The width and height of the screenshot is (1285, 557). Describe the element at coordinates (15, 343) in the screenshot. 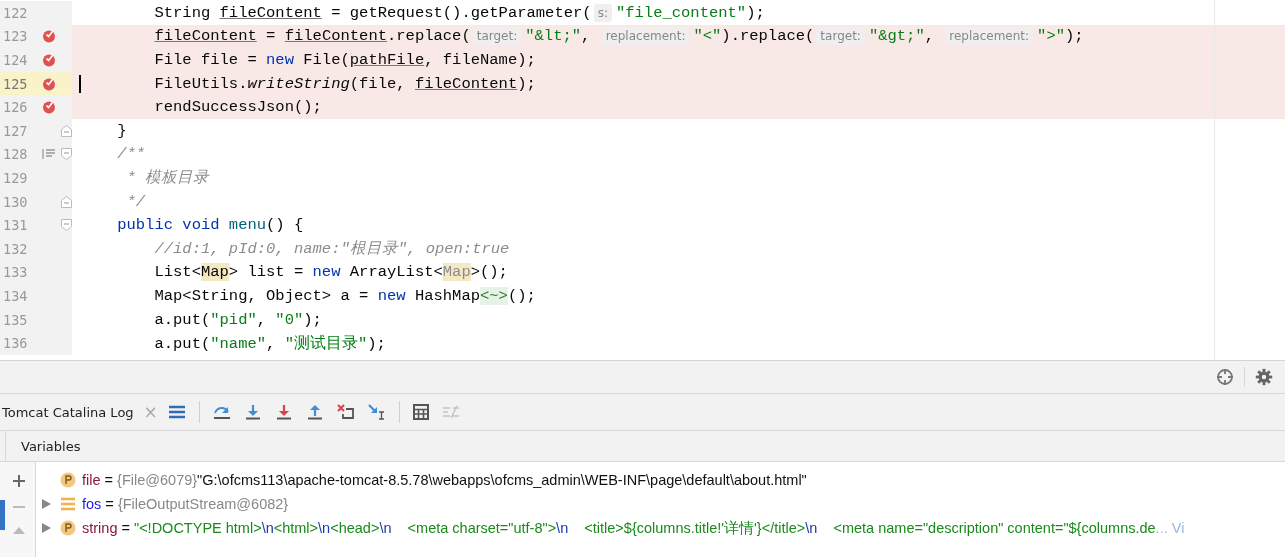

I see `line-number: 136` at that location.